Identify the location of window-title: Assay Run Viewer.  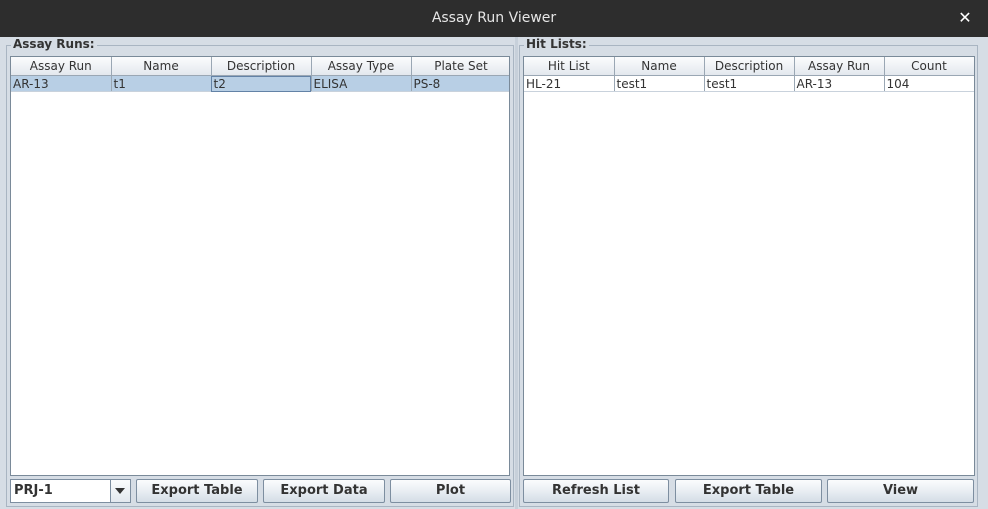
(494, 18).